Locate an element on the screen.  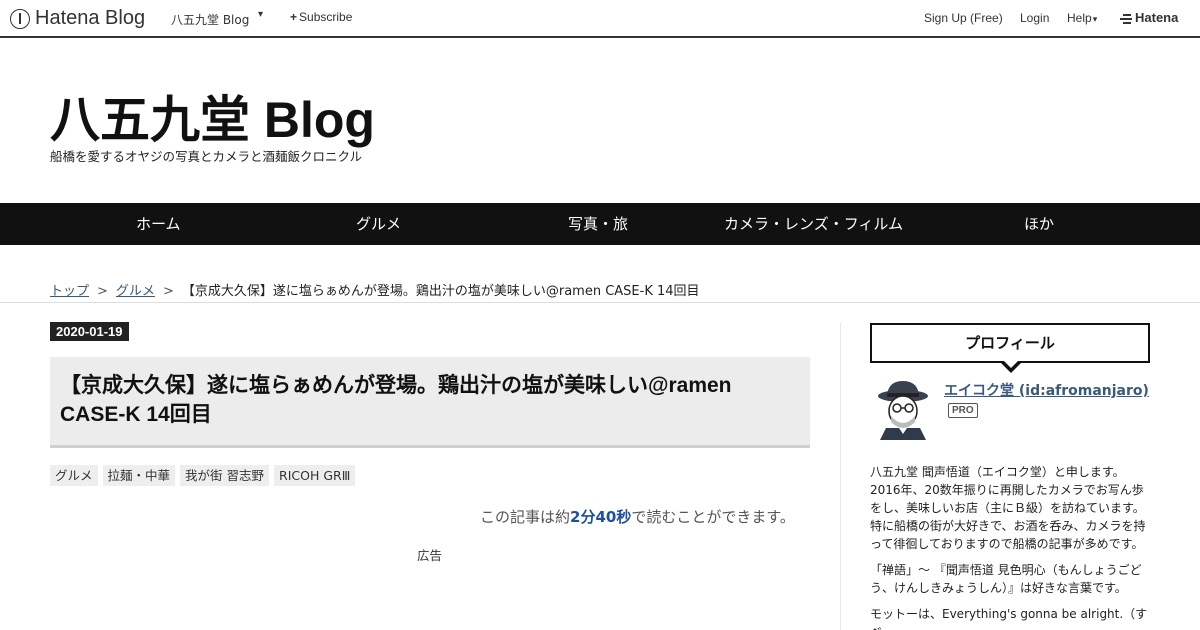
divider is located at coordinates (600, 302).